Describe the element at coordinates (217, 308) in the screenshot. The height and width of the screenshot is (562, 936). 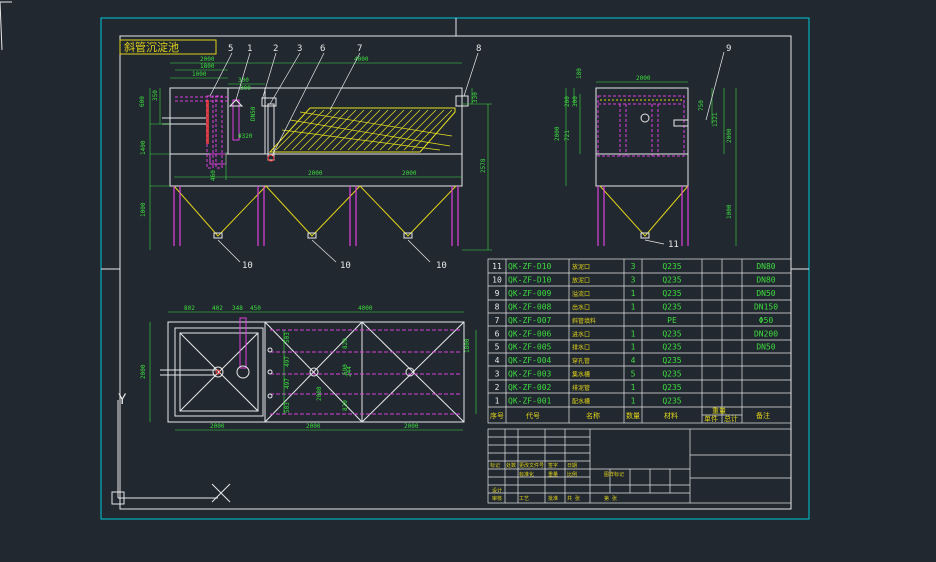
I see `plan-dim-top-1: 402` at that location.